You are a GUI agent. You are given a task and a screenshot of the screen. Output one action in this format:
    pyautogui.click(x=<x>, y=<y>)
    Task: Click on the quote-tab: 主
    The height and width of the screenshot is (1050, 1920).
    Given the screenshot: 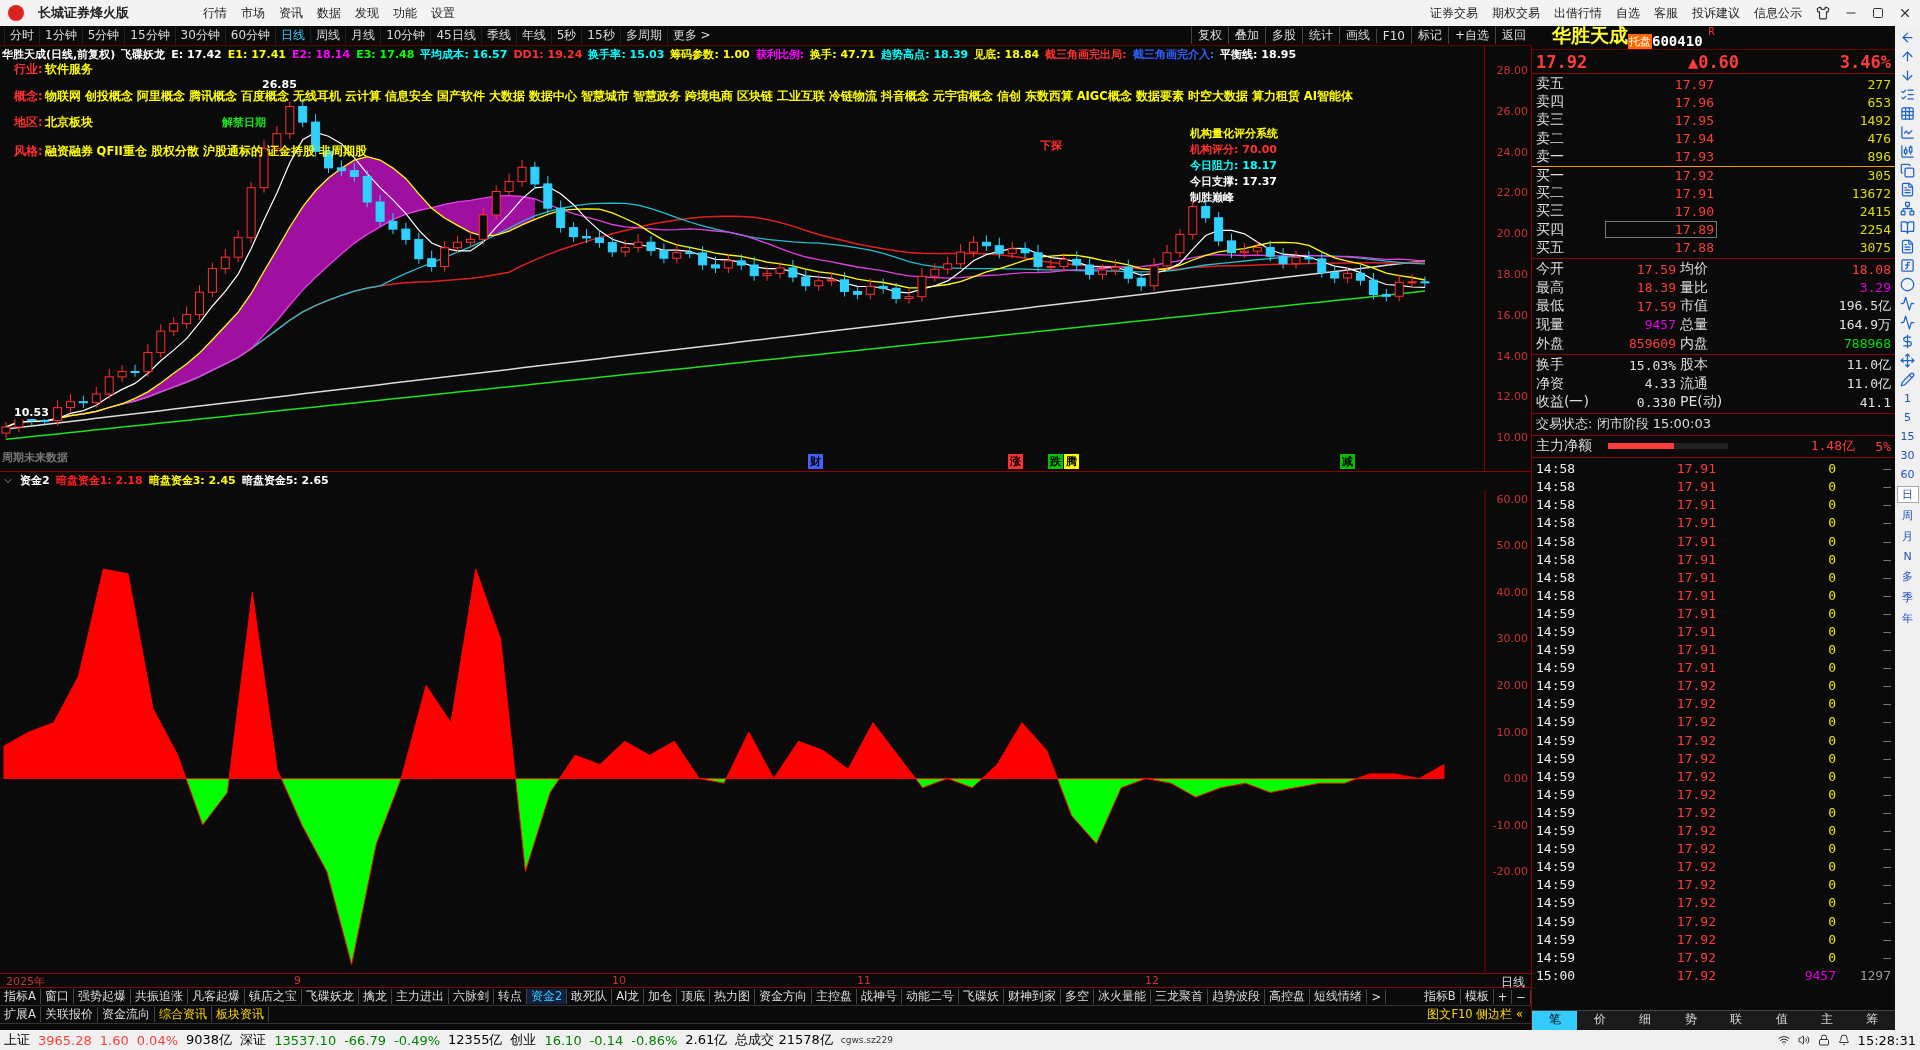 What is the action you would take?
    pyautogui.click(x=1827, y=1020)
    